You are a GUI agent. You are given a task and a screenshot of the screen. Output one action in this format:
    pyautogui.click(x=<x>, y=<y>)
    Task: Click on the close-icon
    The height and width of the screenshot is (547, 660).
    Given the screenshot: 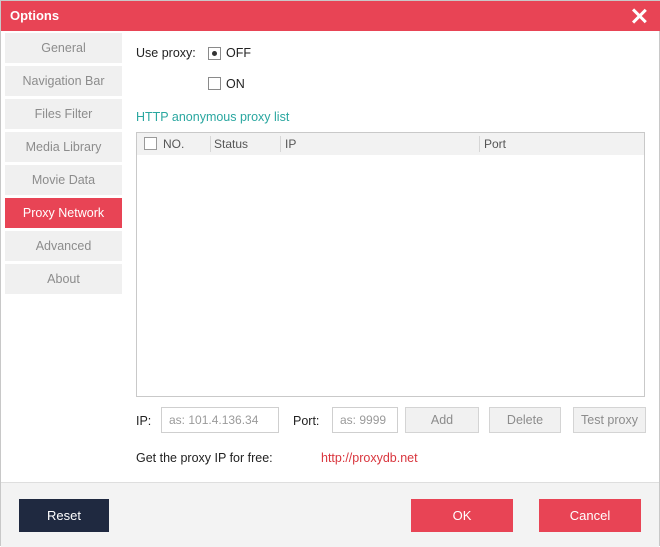 What is the action you would take?
    pyautogui.click(x=639, y=16)
    